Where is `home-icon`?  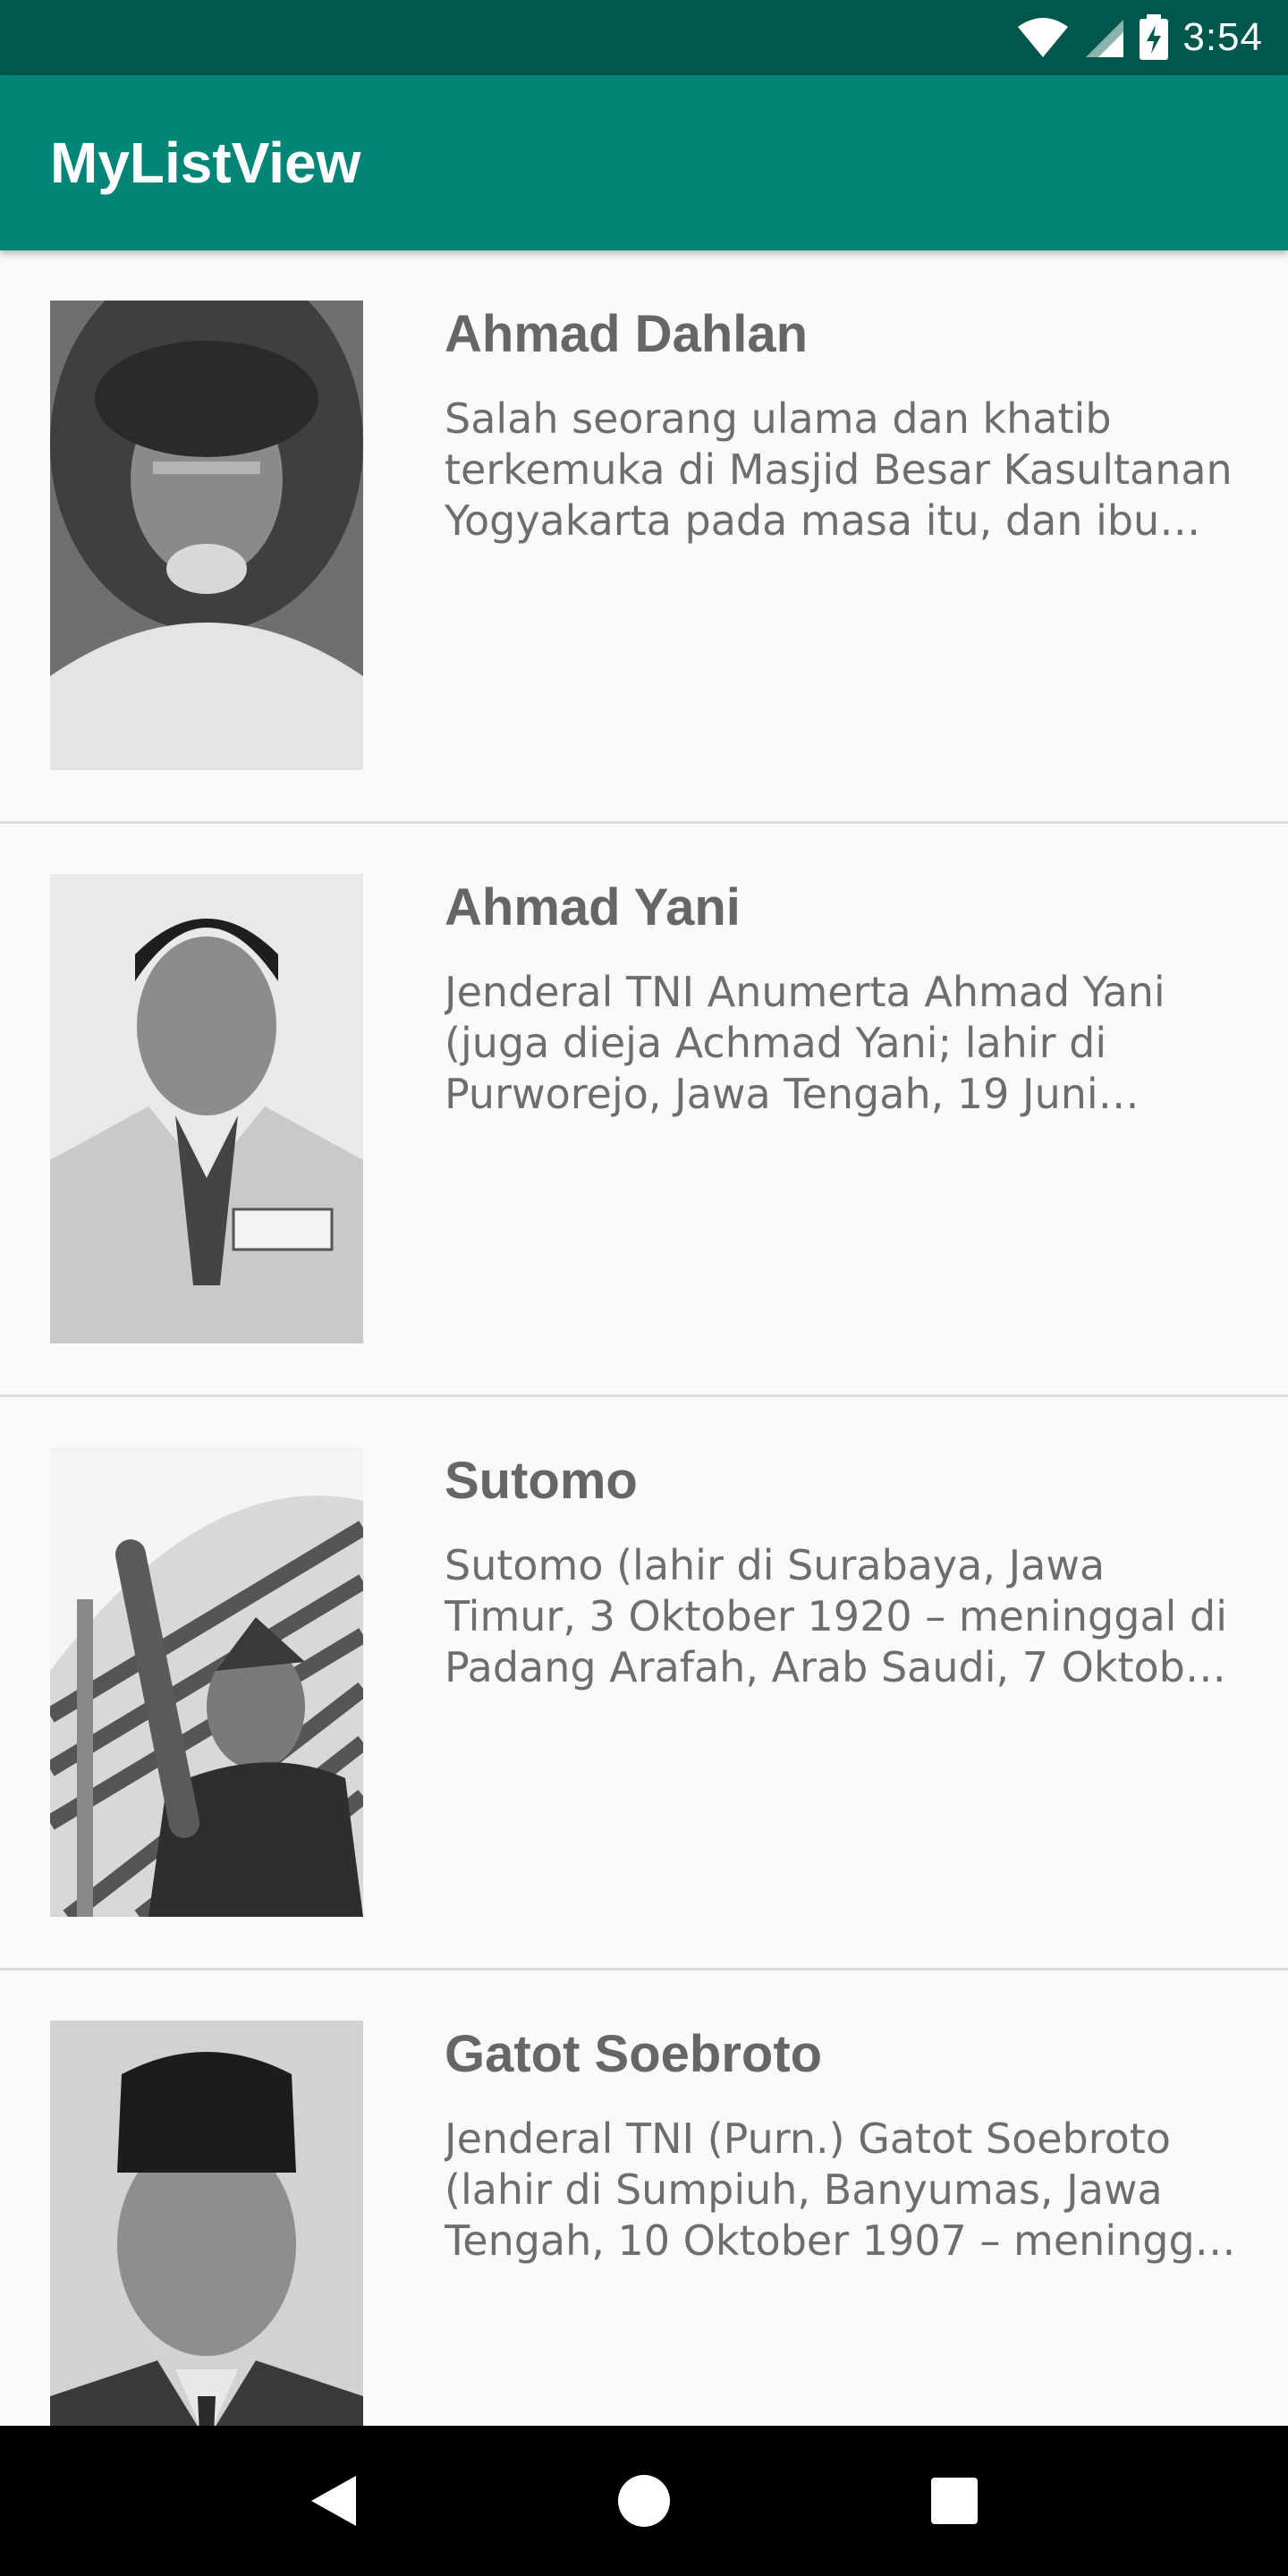
home-icon is located at coordinates (644, 2501).